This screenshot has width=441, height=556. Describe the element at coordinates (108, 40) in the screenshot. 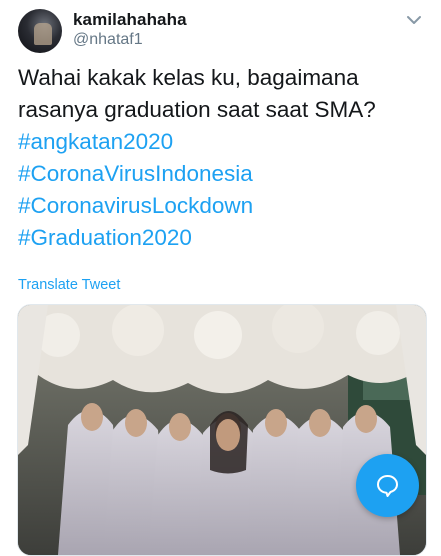

I see `user-handle: @nhataf1` at that location.